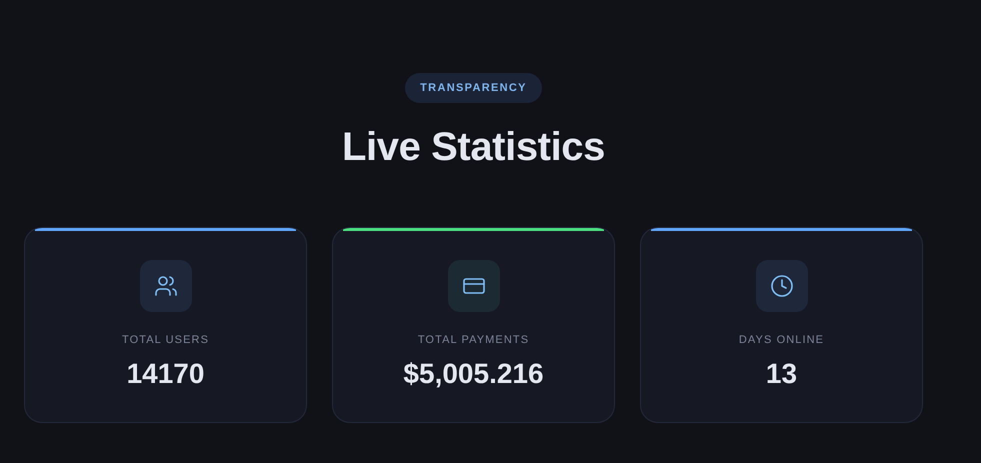  I want to click on section-badge: TRANSPARENCY, so click(473, 88).